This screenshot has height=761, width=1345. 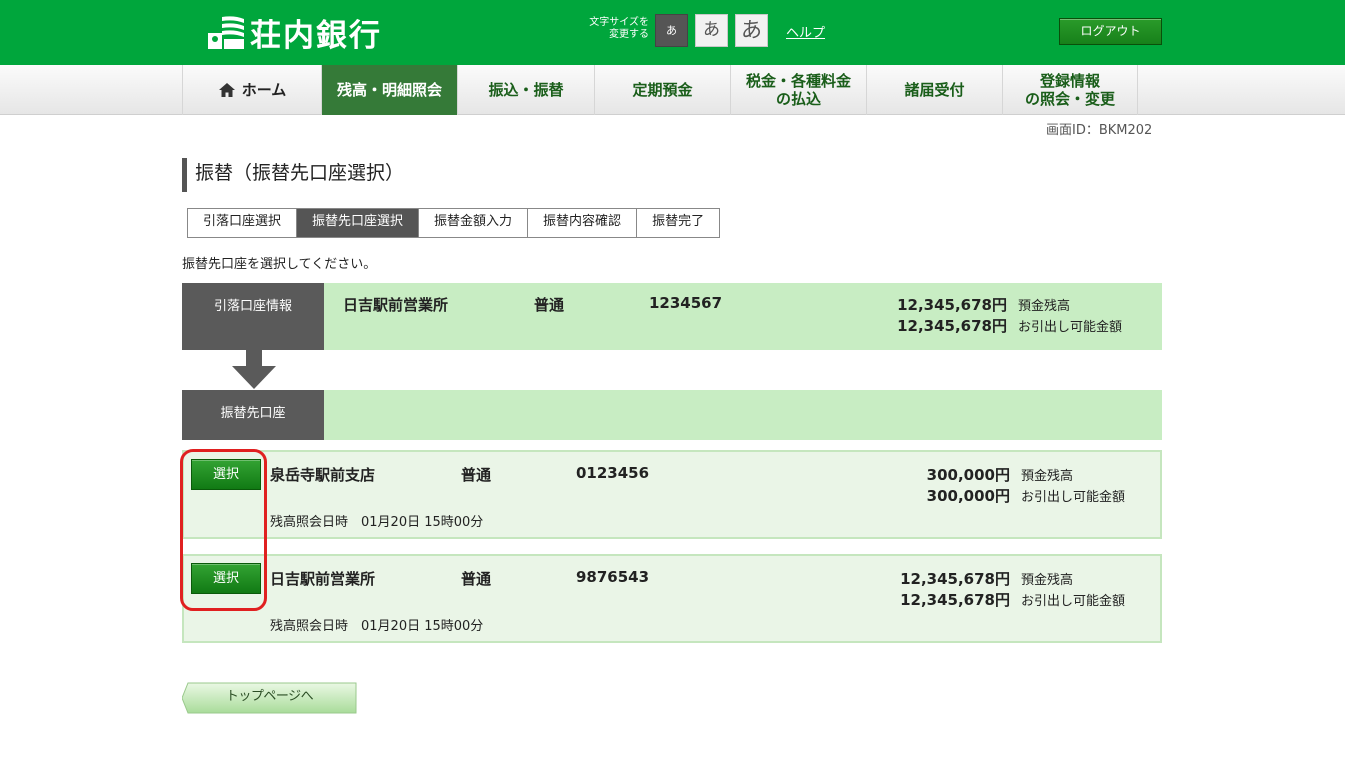 What do you see at coordinates (952, 305) in the screenshot?
I see `source-balance: 12,345,678円` at bounding box center [952, 305].